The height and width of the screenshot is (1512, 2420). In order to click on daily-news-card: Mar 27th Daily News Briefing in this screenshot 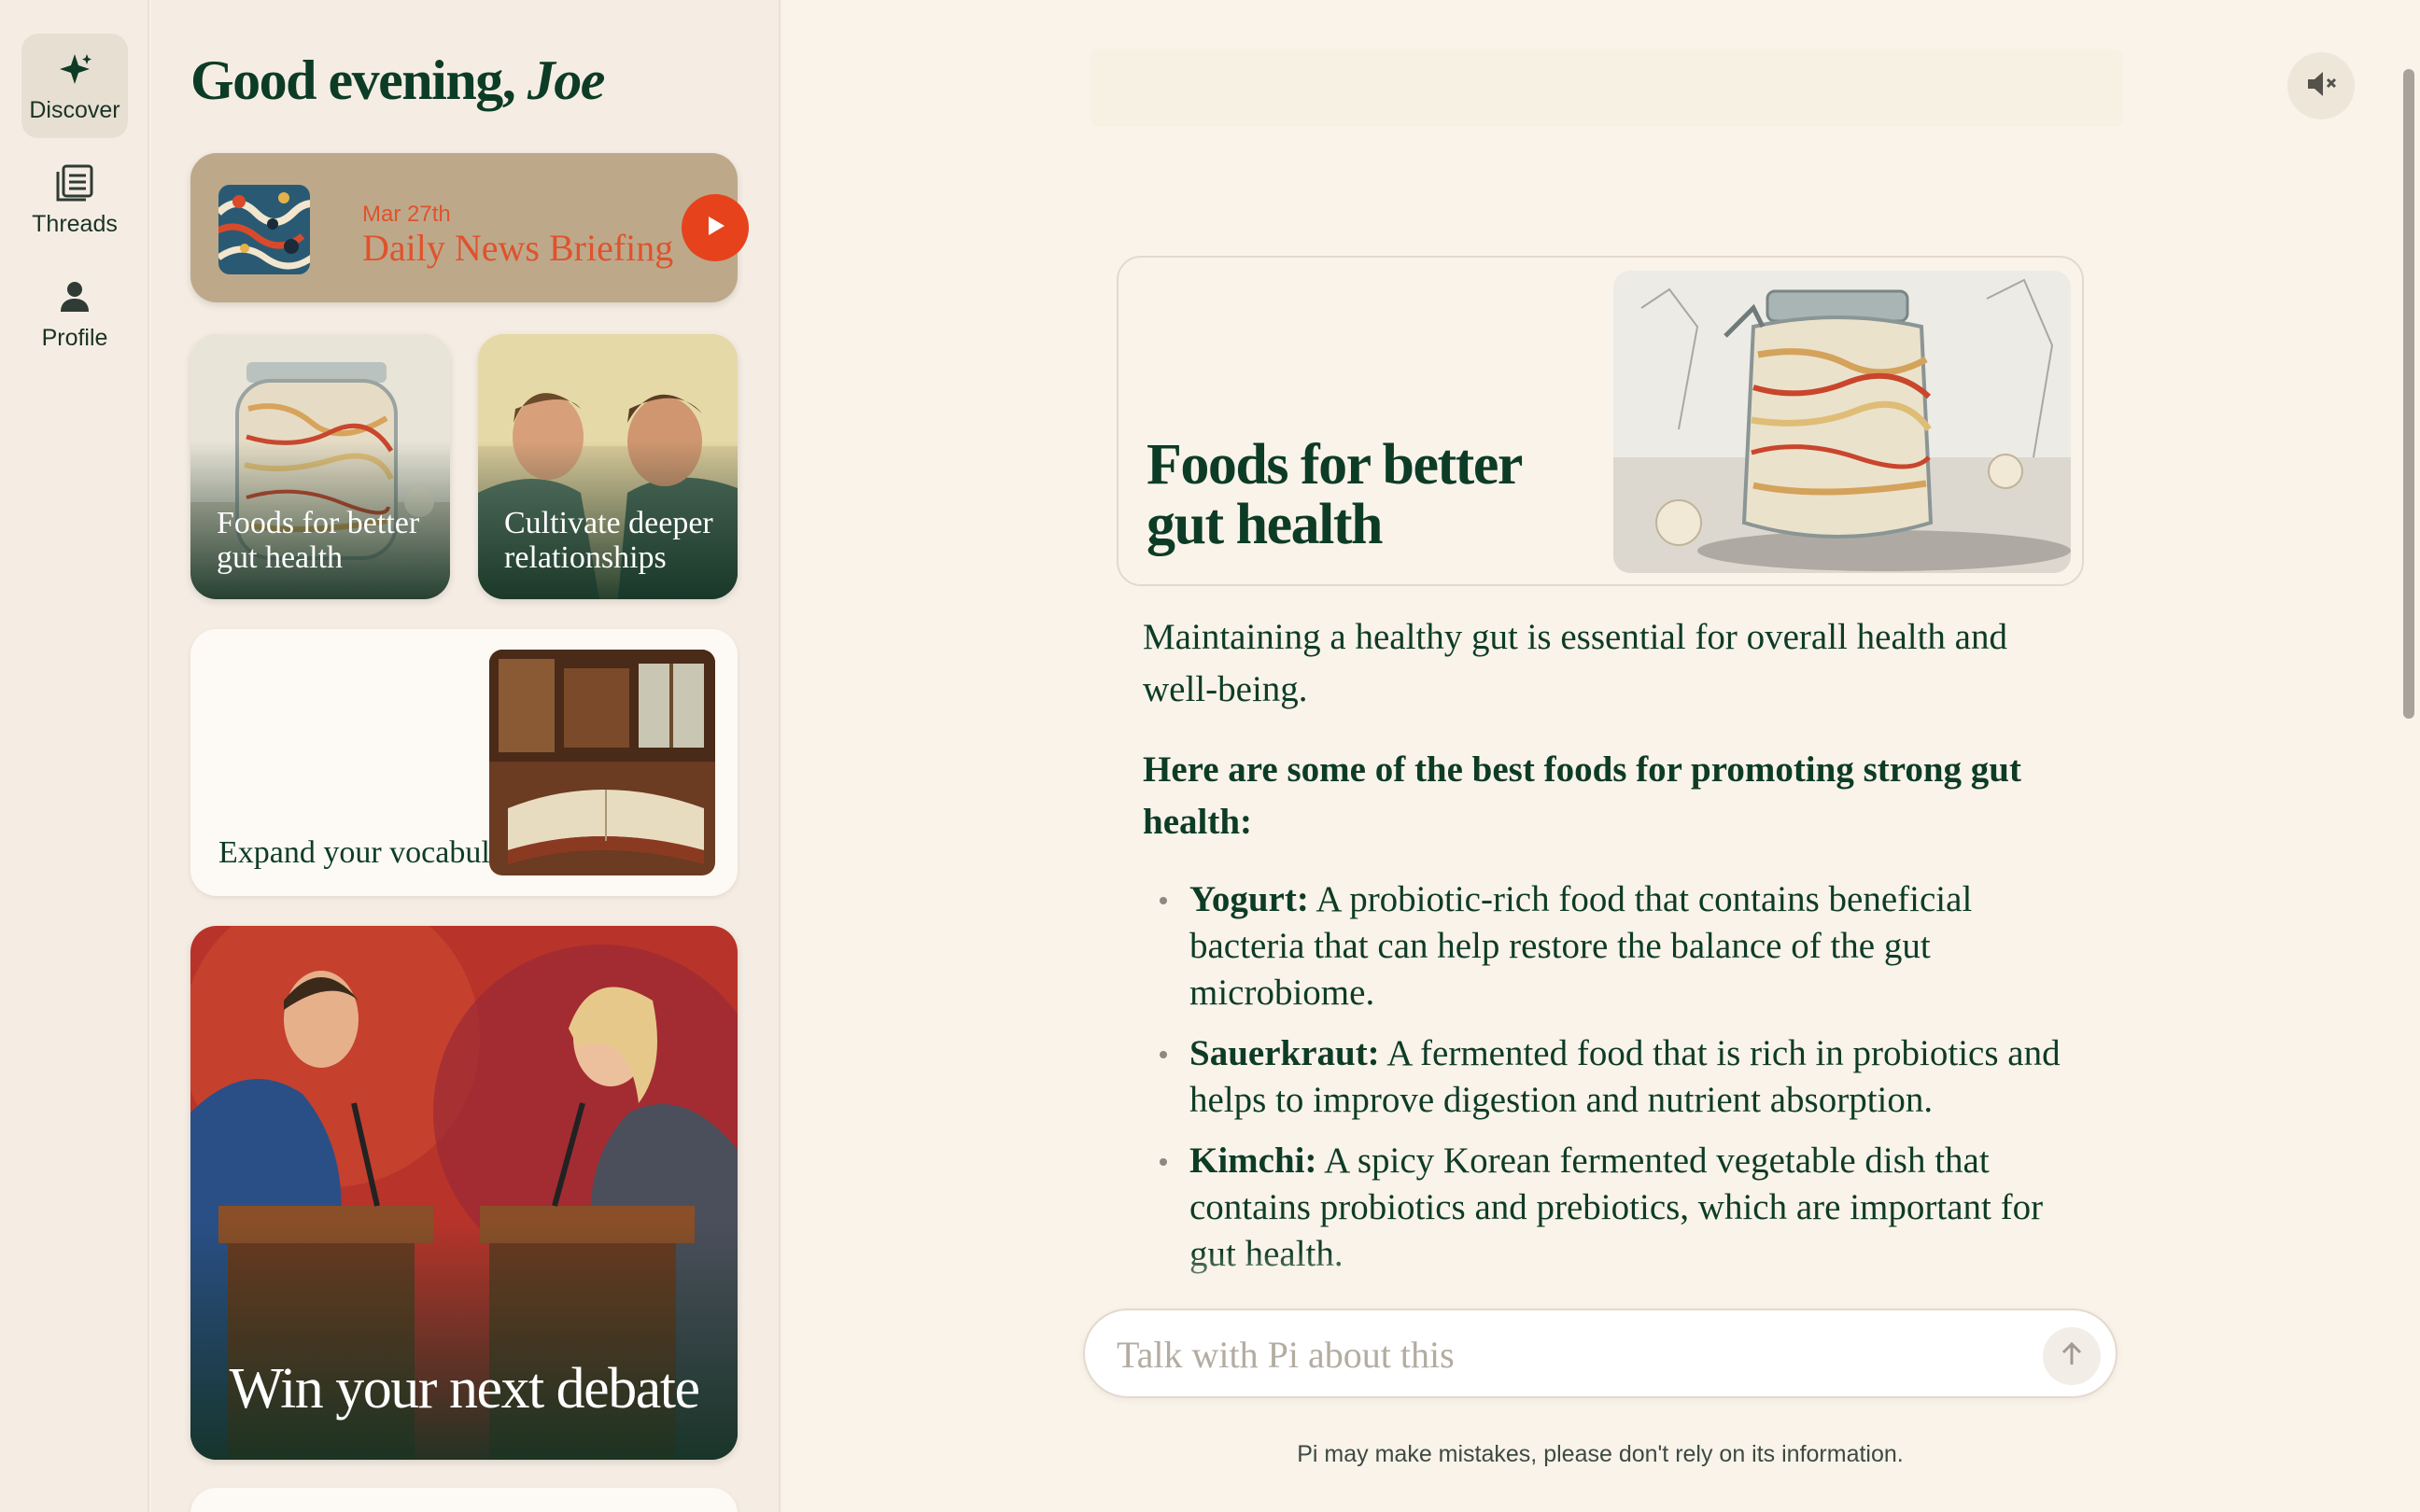, I will do `click(470, 227)`.